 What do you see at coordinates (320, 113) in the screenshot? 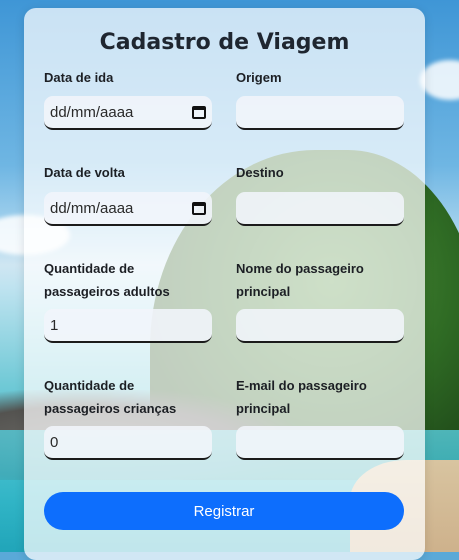
I see `origem-input` at bounding box center [320, 113].